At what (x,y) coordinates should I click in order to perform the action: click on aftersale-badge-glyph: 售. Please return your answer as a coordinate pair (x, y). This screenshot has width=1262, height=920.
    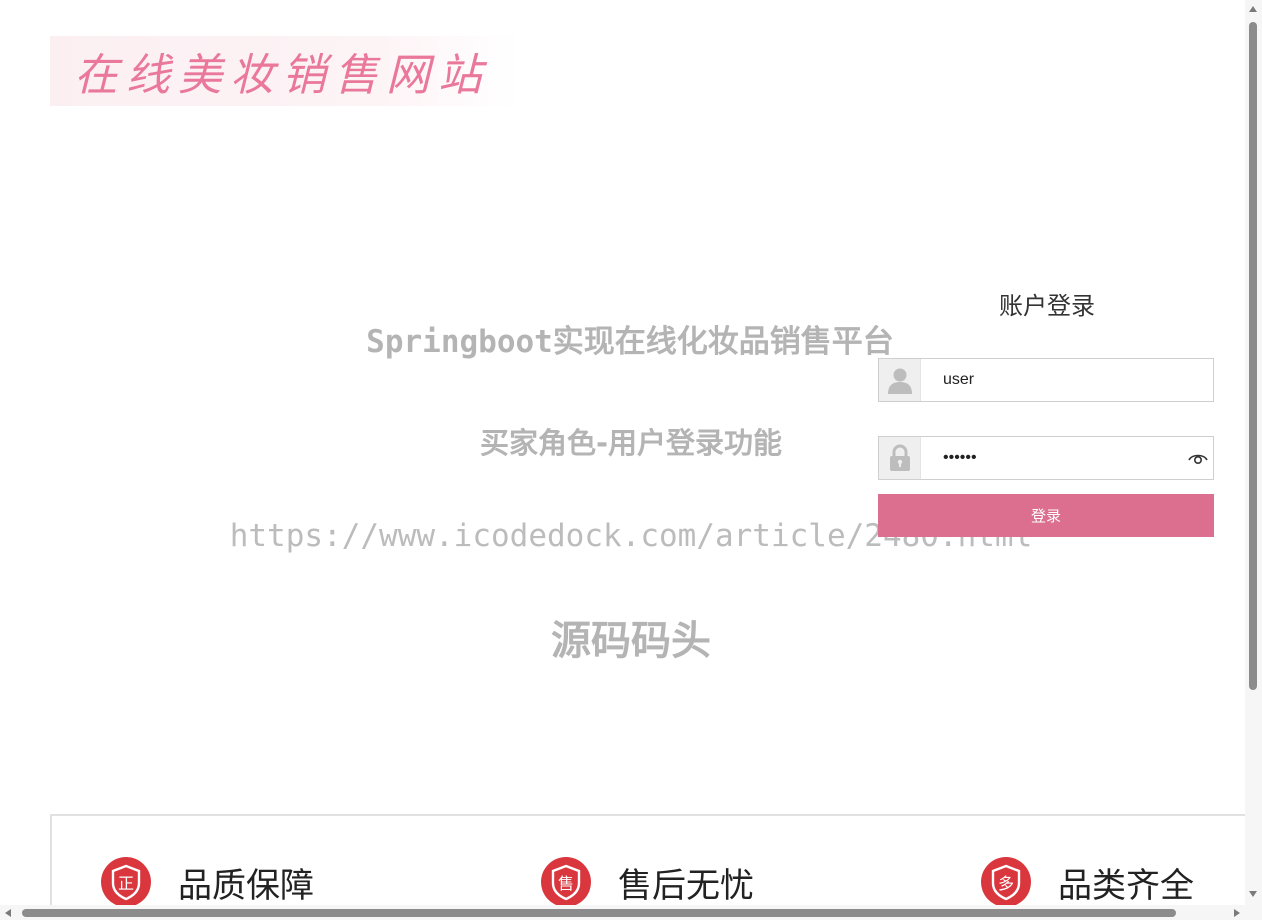
    Looking at the image, I should click on (566, 883).